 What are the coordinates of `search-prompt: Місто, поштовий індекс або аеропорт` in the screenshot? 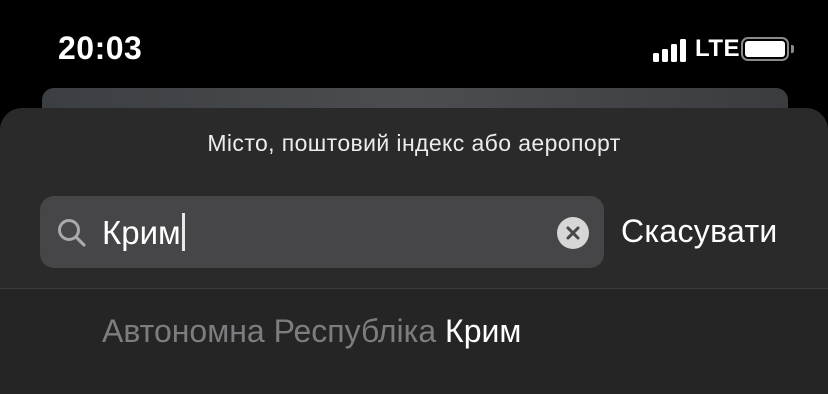 It's located at (414, 143).